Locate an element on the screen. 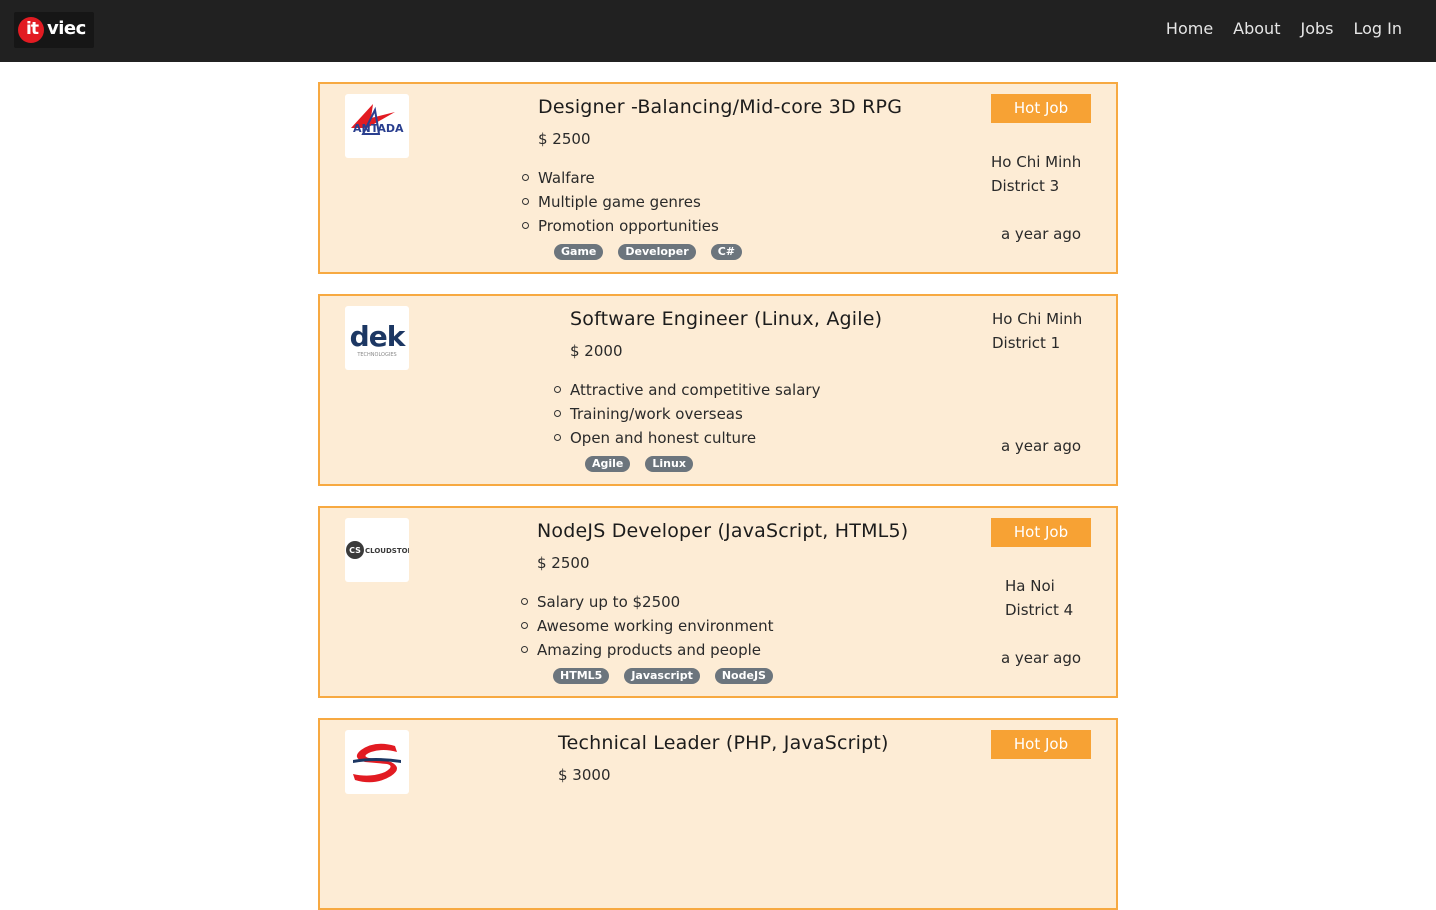 This screenshot has width=1436, height=910. tag-agile: Agile is located at coordinates (608, 464).